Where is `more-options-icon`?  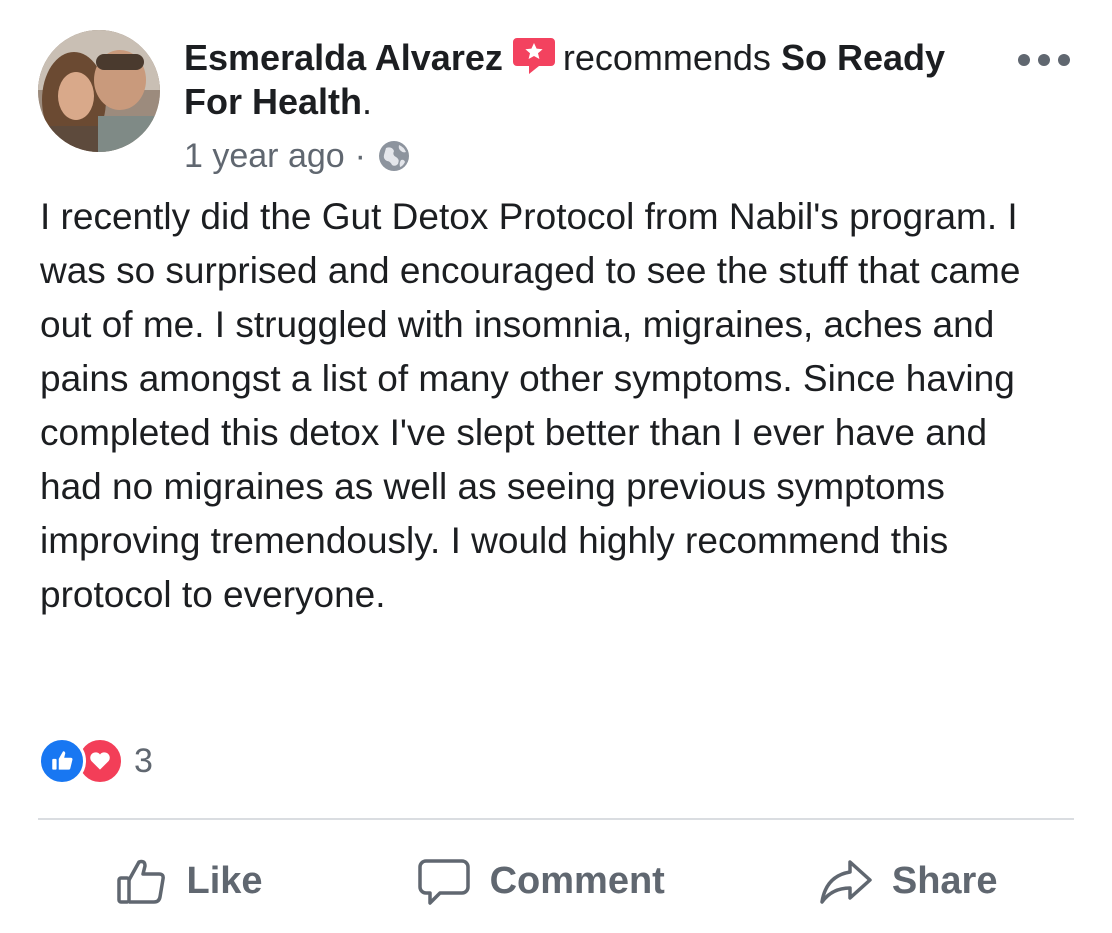 more-options-icon is located at coordinates (1044, 60).